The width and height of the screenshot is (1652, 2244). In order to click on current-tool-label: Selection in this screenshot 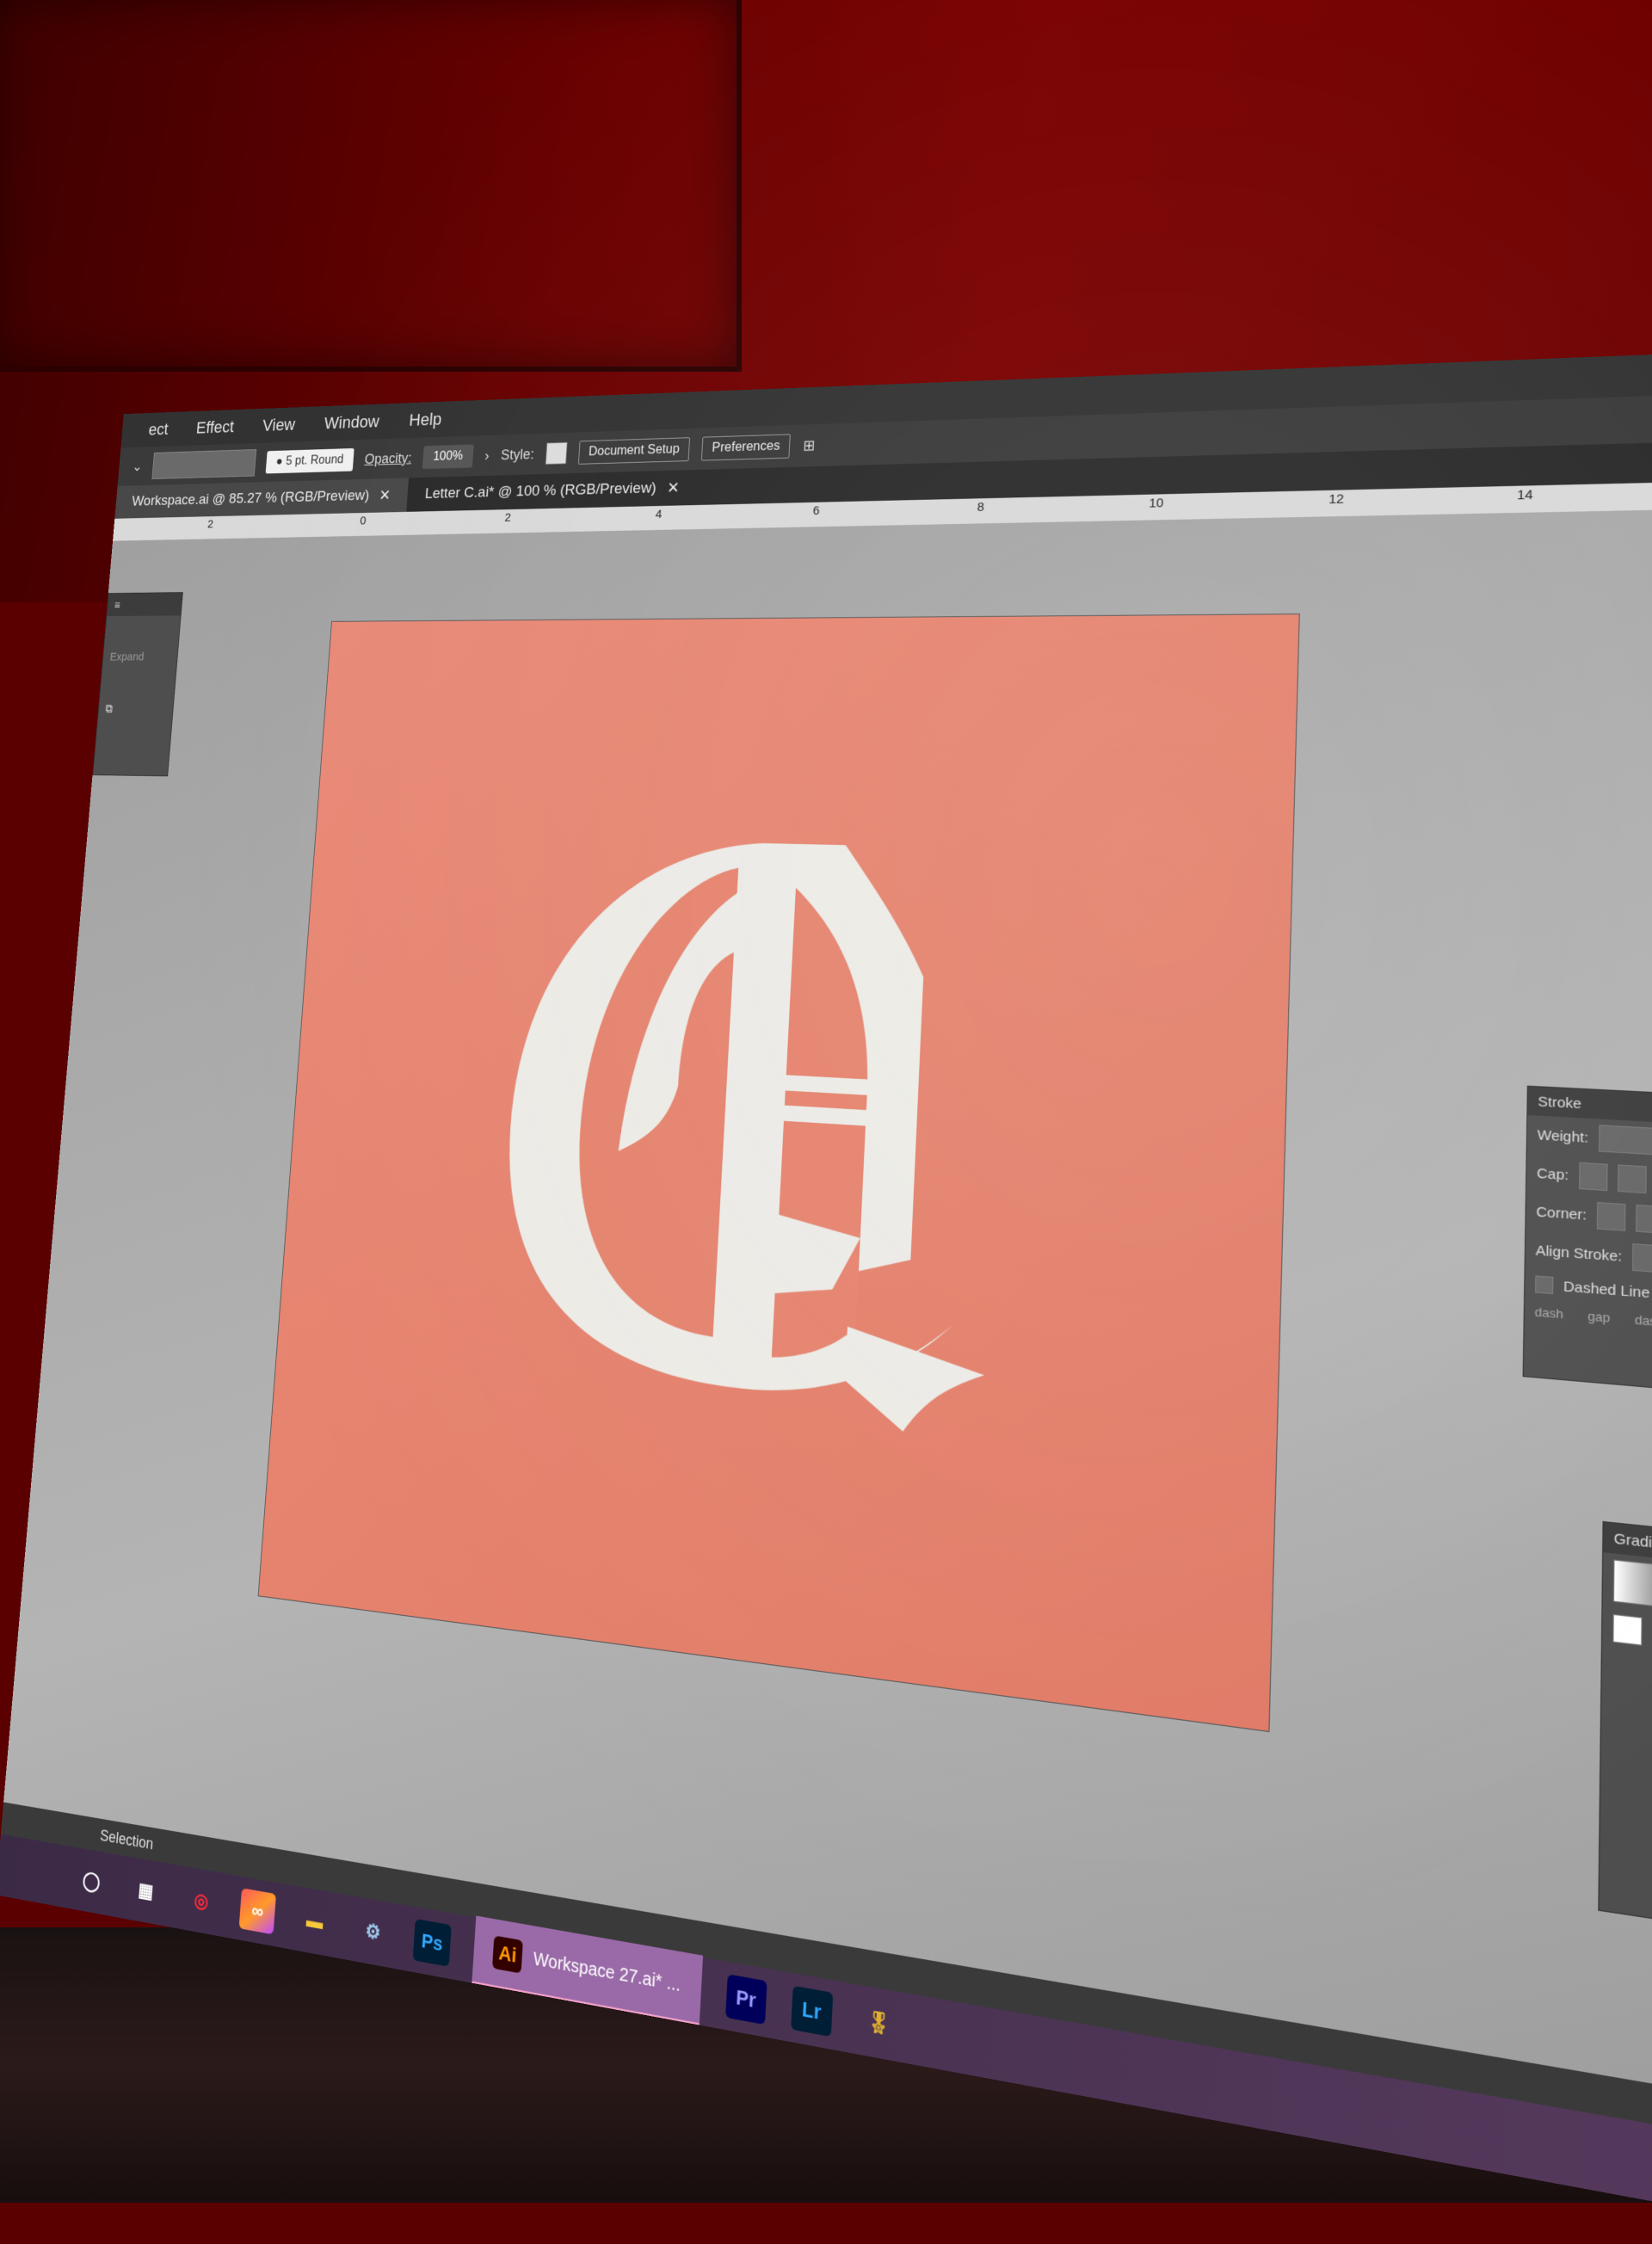, I will do `click(126, 1839)`.